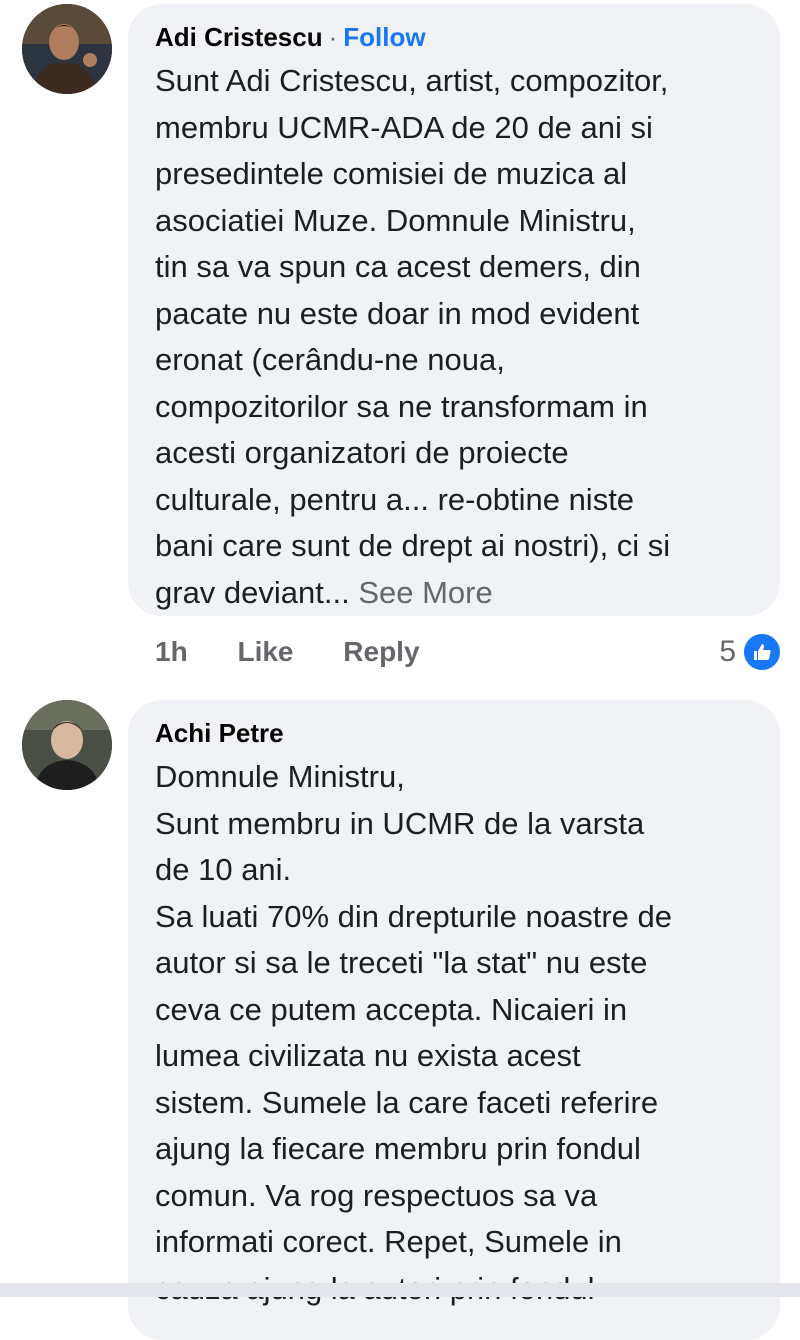 This screenshot has width=800, height=1340. Describe the element at coordinates (457, 37) in the screenshot. I see `author-line: Adi Cristescu · Follow` at that location.